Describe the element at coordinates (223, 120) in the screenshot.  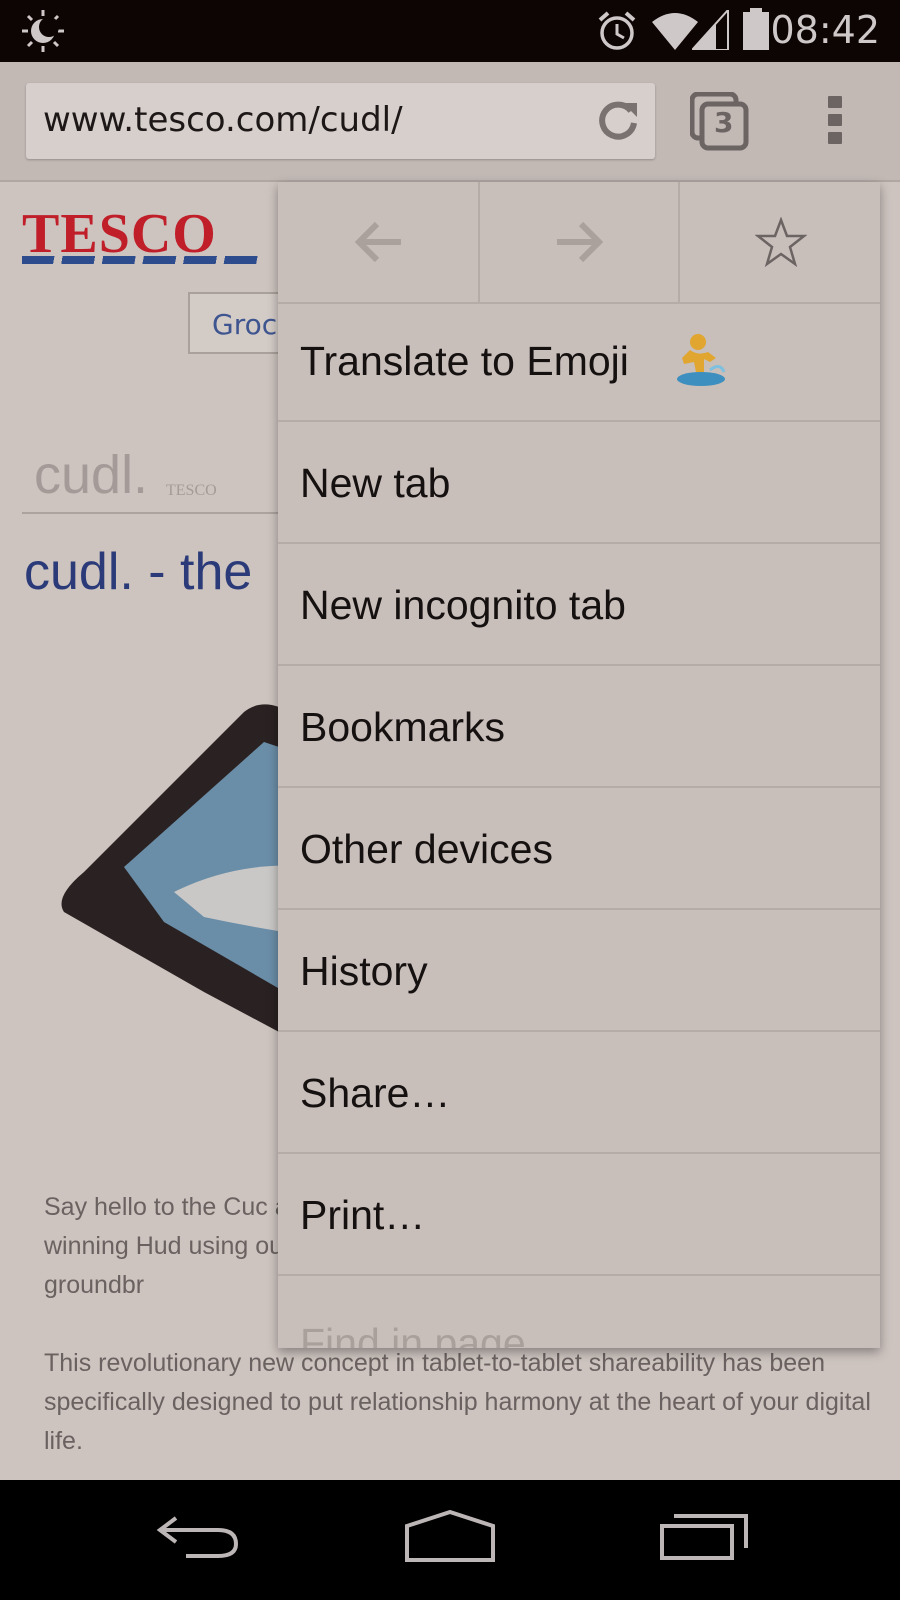
I see `url-text: www.tesco.com/cudl/` at that location.